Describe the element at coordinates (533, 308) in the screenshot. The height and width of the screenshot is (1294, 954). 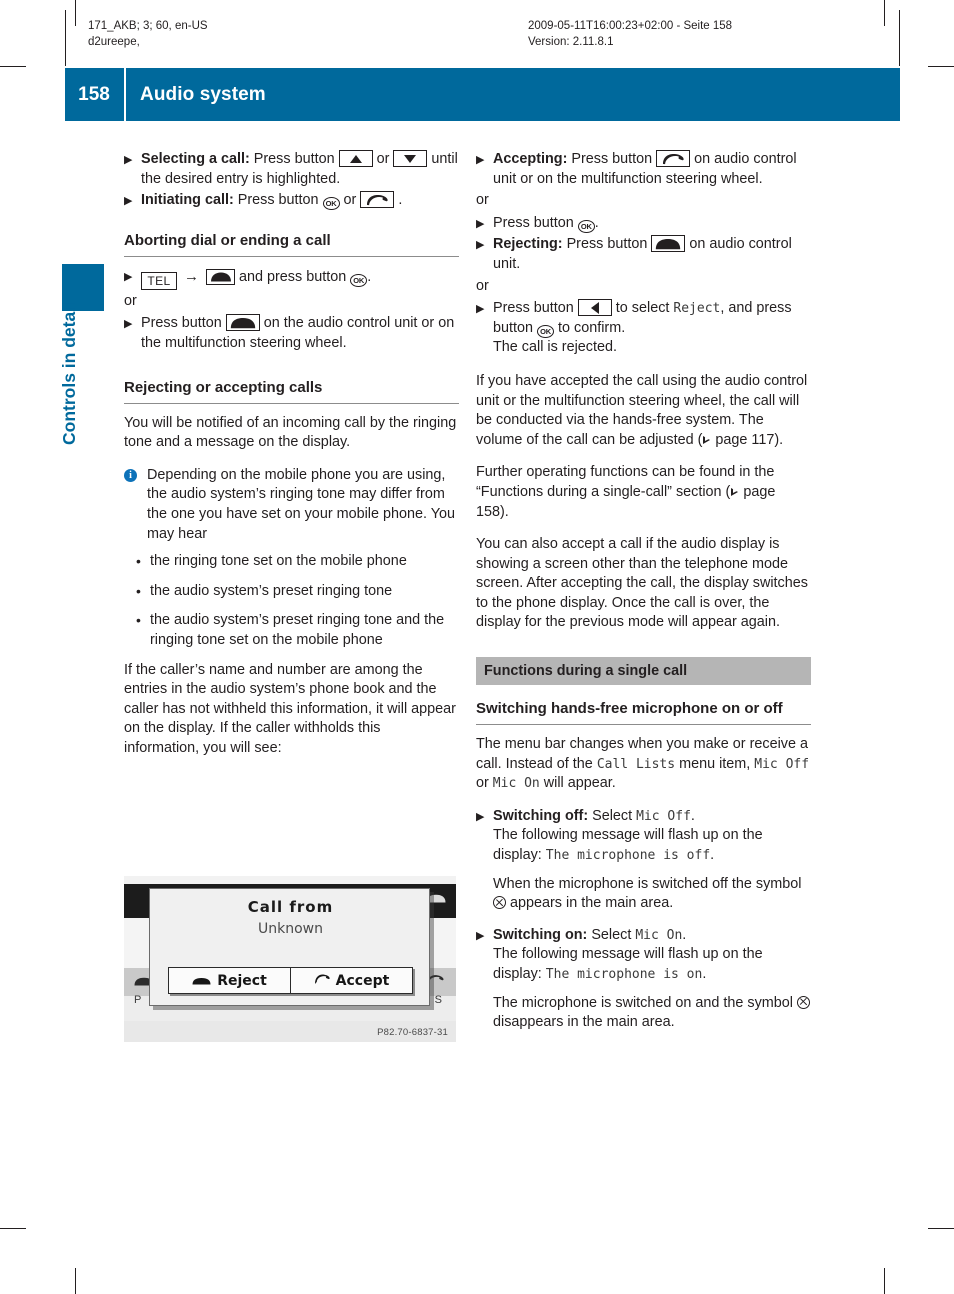
I see `step-select-text-1: Press button` at that location.